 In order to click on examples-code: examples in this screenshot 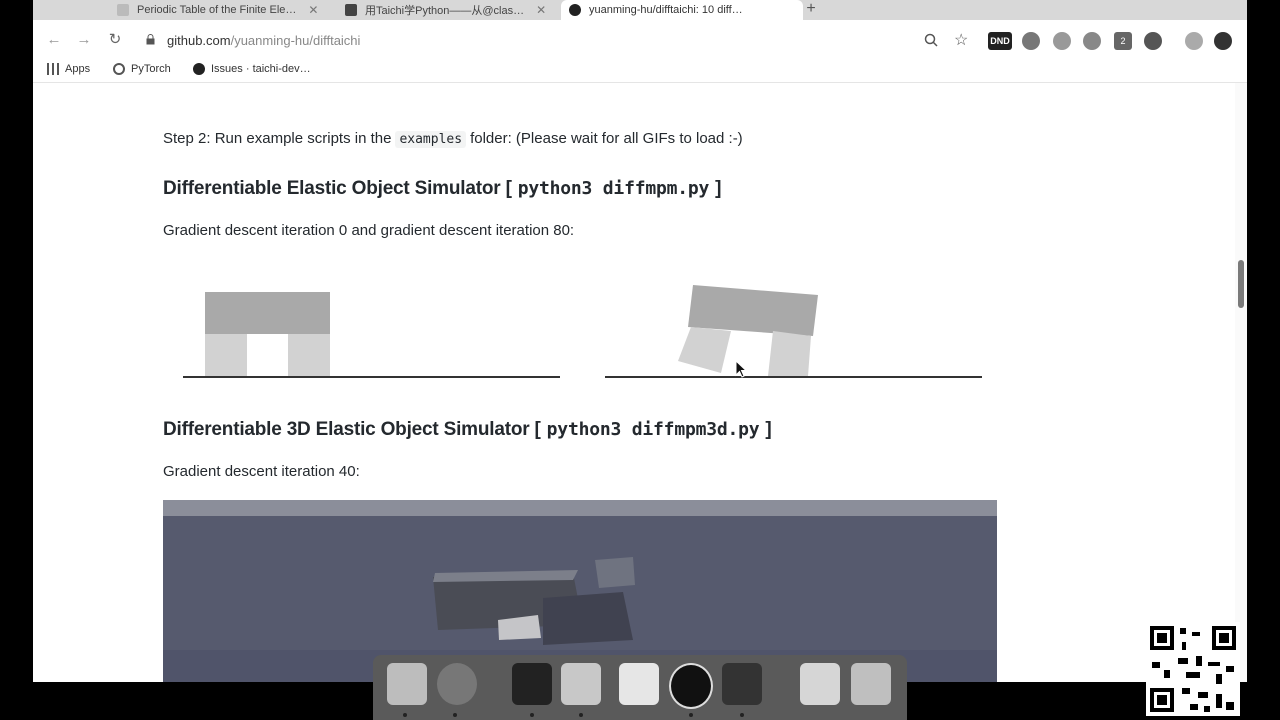, I will do `click(431, 139)`.